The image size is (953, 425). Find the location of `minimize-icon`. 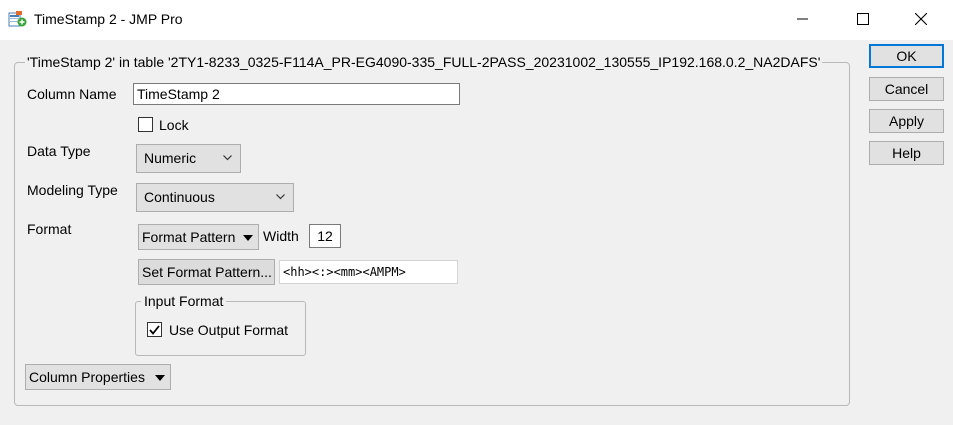

minimize-icon is located at coordinates (802, 19).